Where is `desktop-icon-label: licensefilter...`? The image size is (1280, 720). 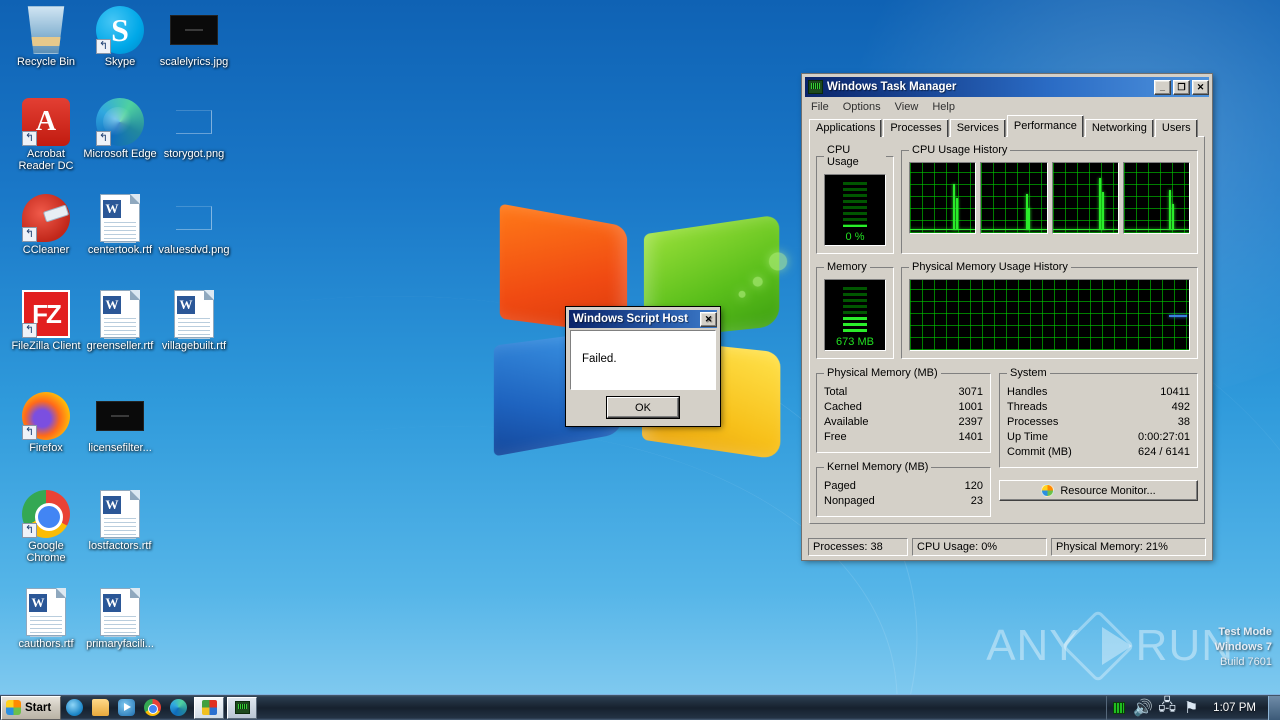 desktop-icon-label: licensefilter... is located at coordinates (120, 448).